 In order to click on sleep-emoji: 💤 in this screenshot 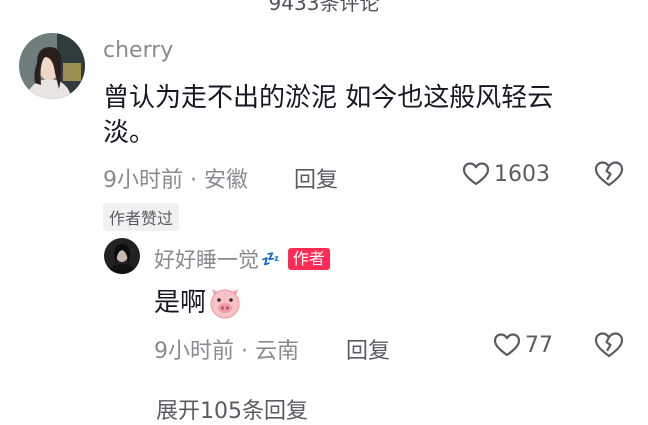, I will do `click(270, 259)`.